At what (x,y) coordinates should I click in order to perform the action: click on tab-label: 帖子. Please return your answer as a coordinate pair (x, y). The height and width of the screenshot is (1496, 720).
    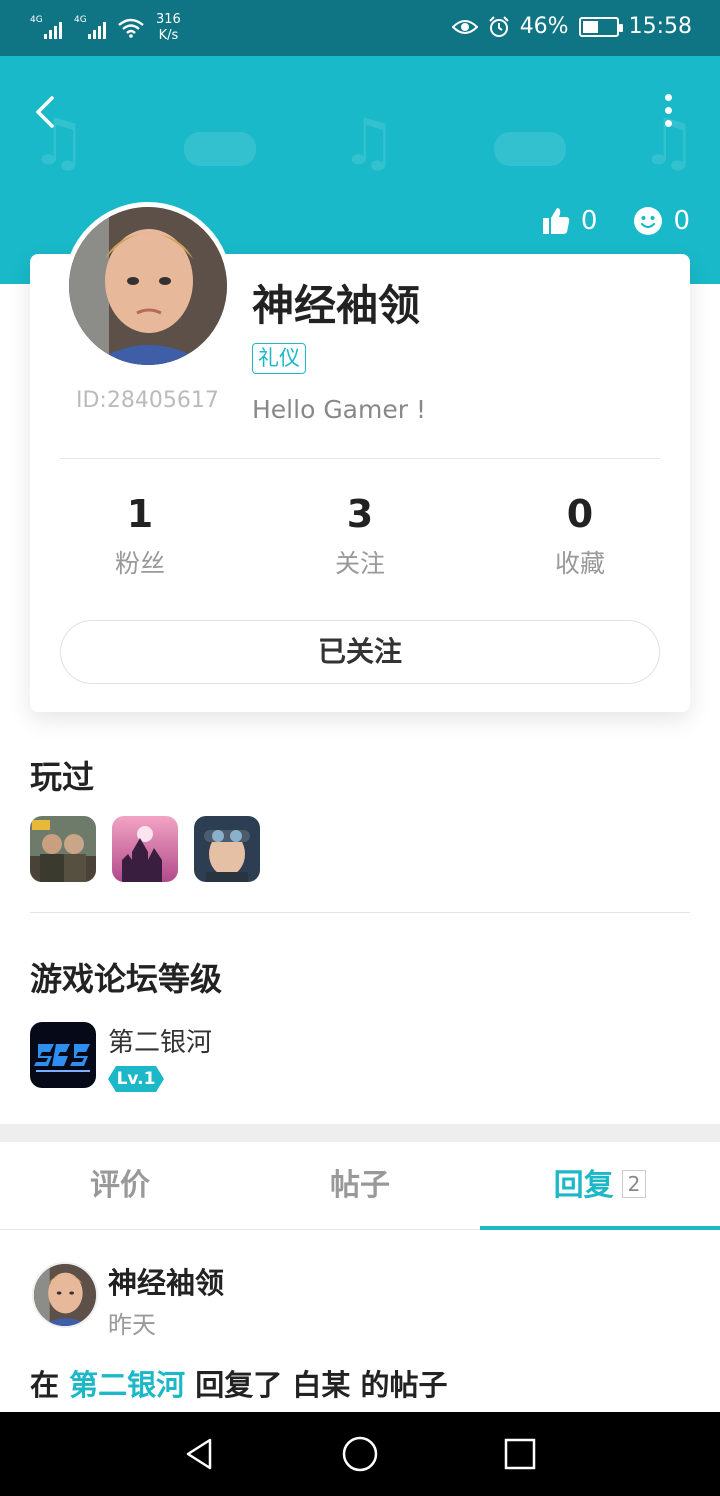
    Looking at the image, I should click on (360, 1185).